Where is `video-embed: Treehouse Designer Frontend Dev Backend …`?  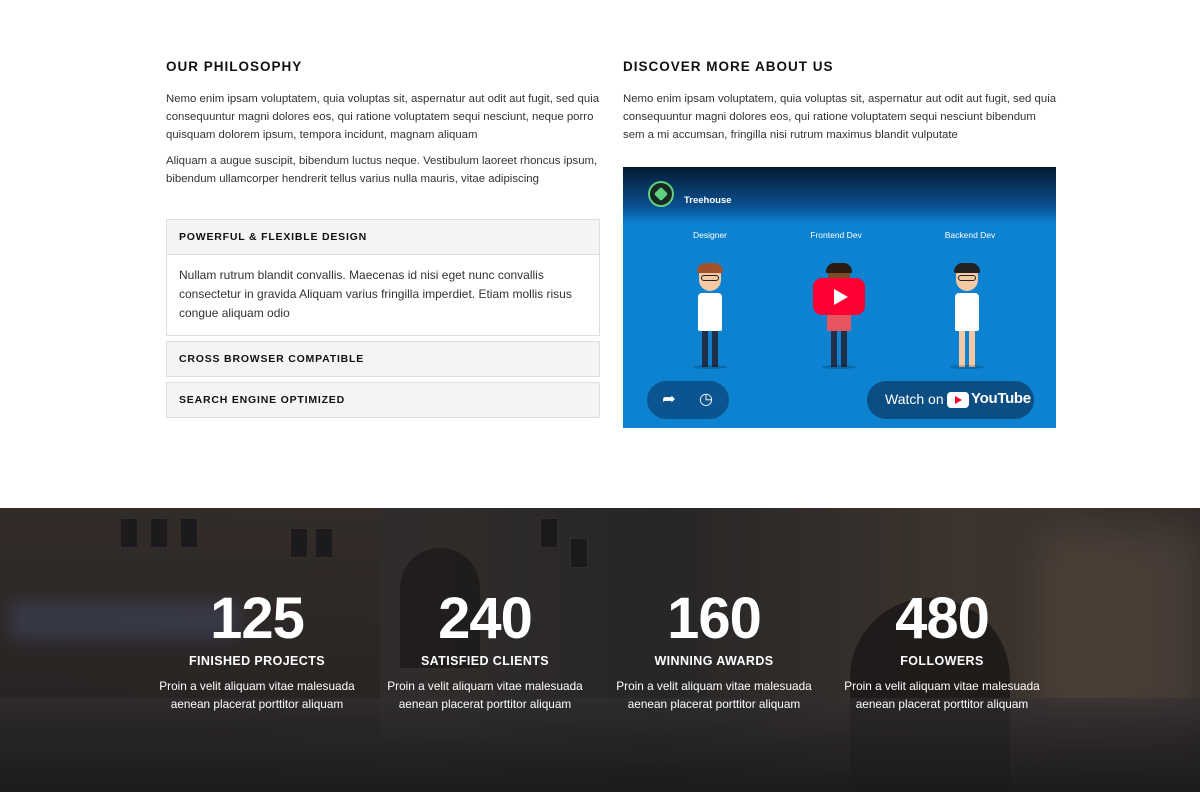 video-embed: Treehouse Designer Frontend Dev Backend … is located at coordinates (839, 297).